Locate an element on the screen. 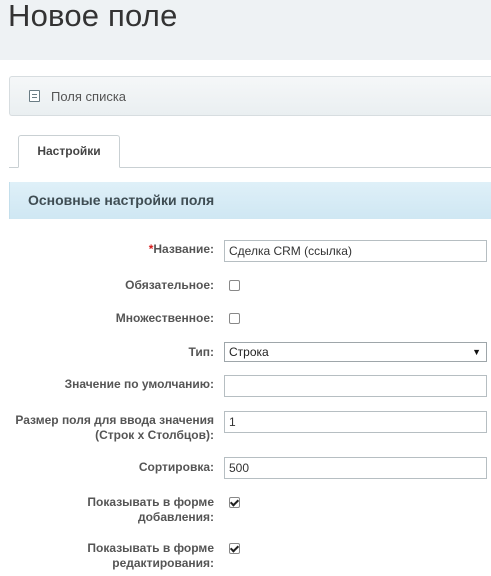 This screenshot has width=491, height=576. type-select: Строка ▼ is located at coordinates (355, 352).